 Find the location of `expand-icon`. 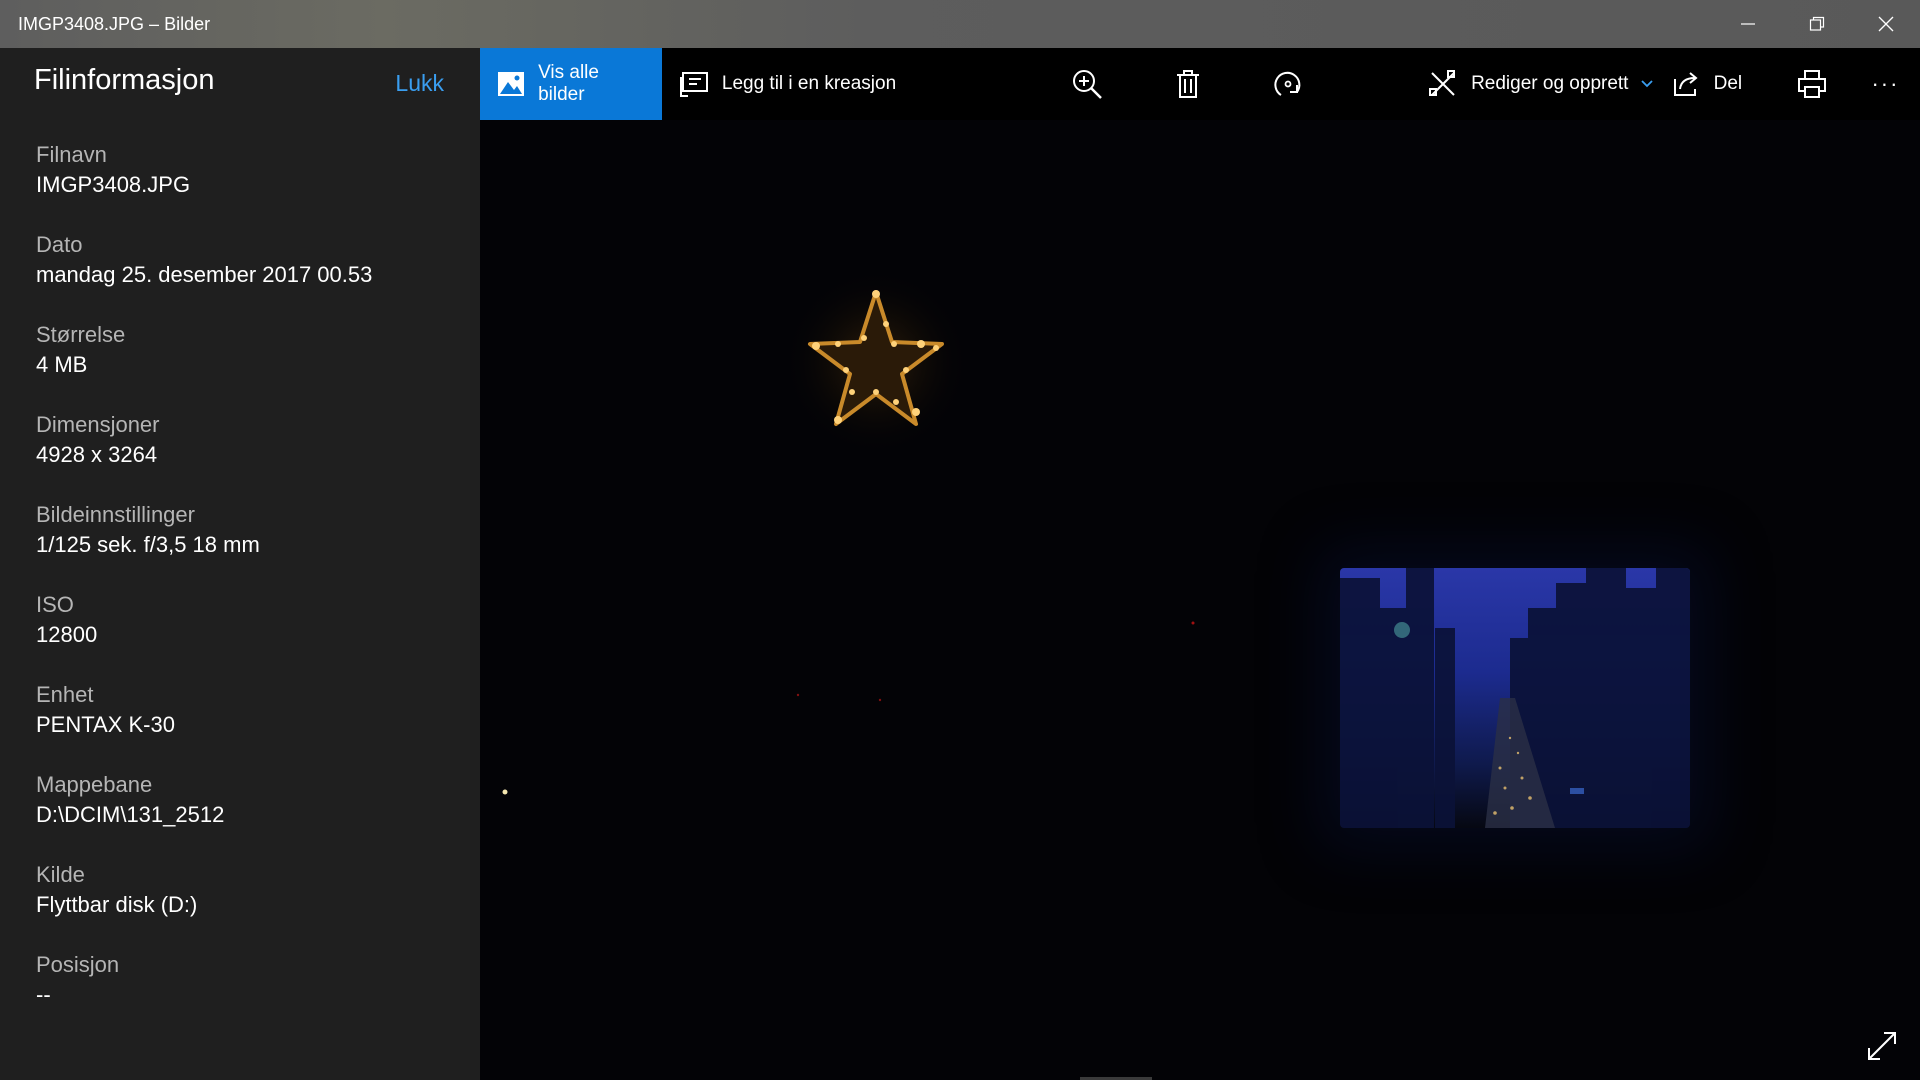

expand-icon is located at coordinates (1882, 1046).